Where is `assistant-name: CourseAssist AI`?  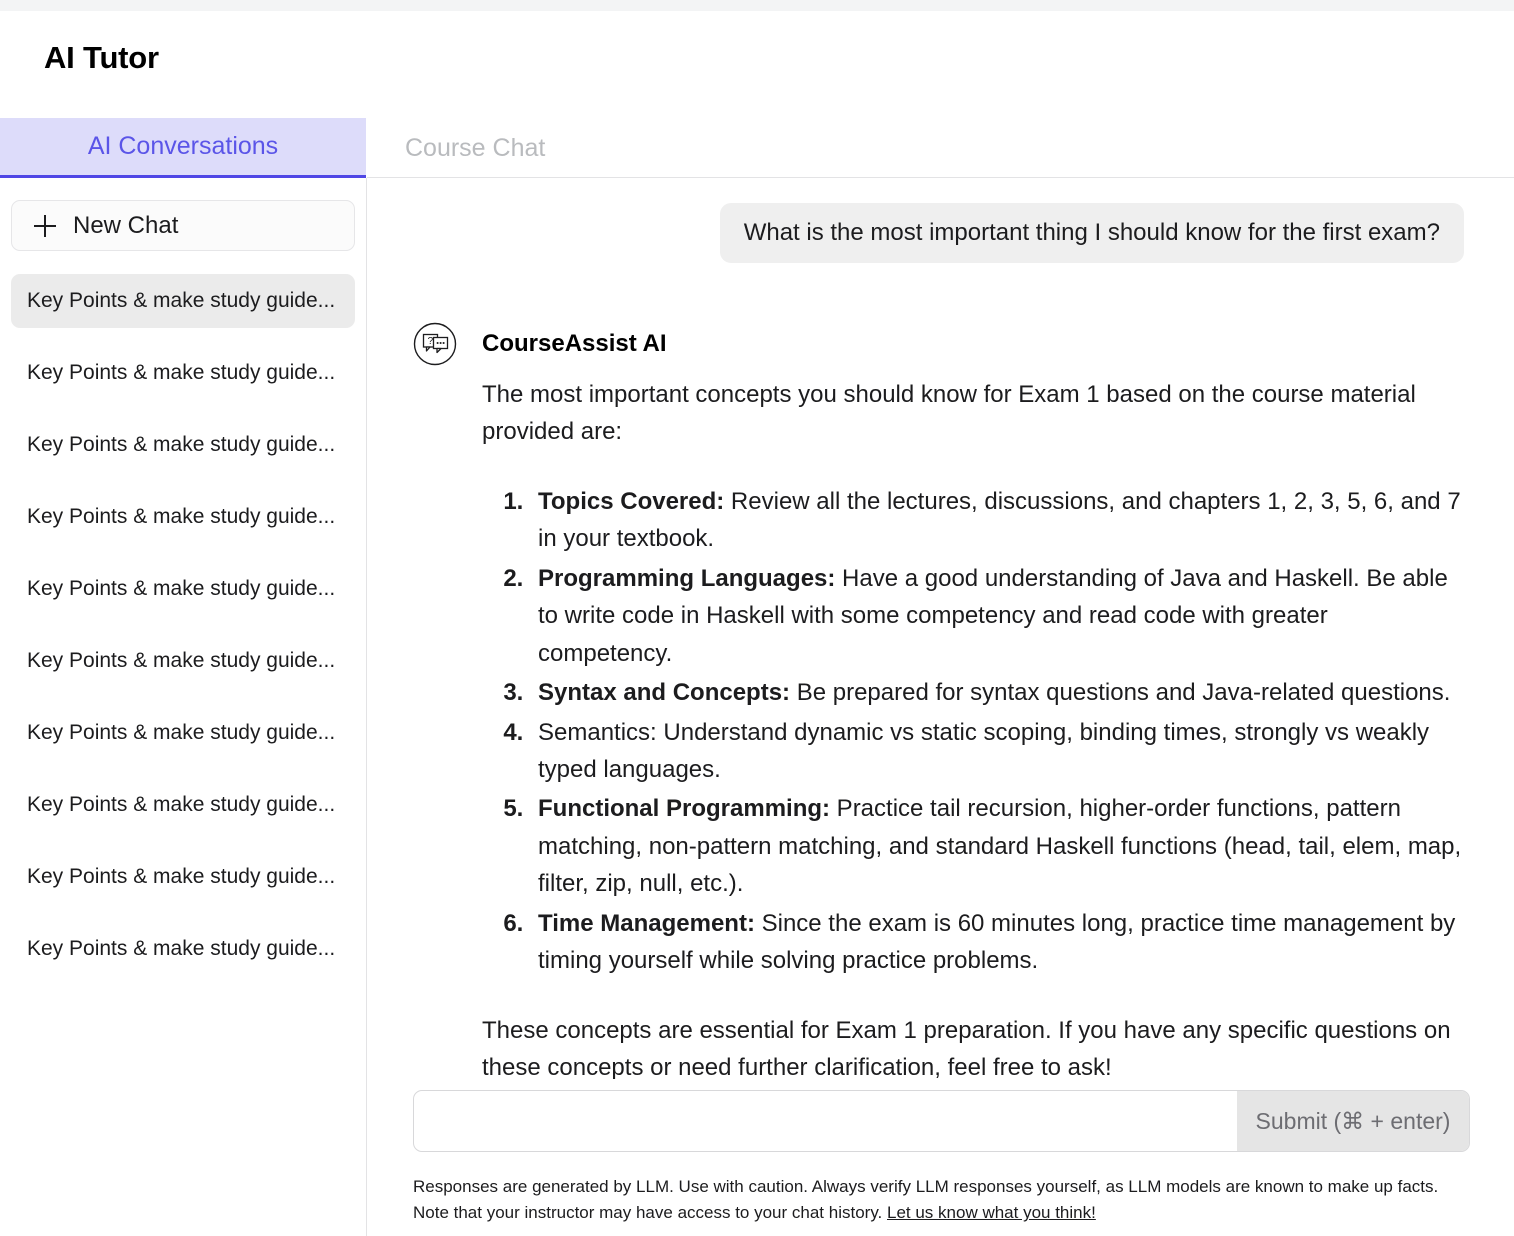
assistant-name: CourseAssist AI is located at coordinates (574, 343).